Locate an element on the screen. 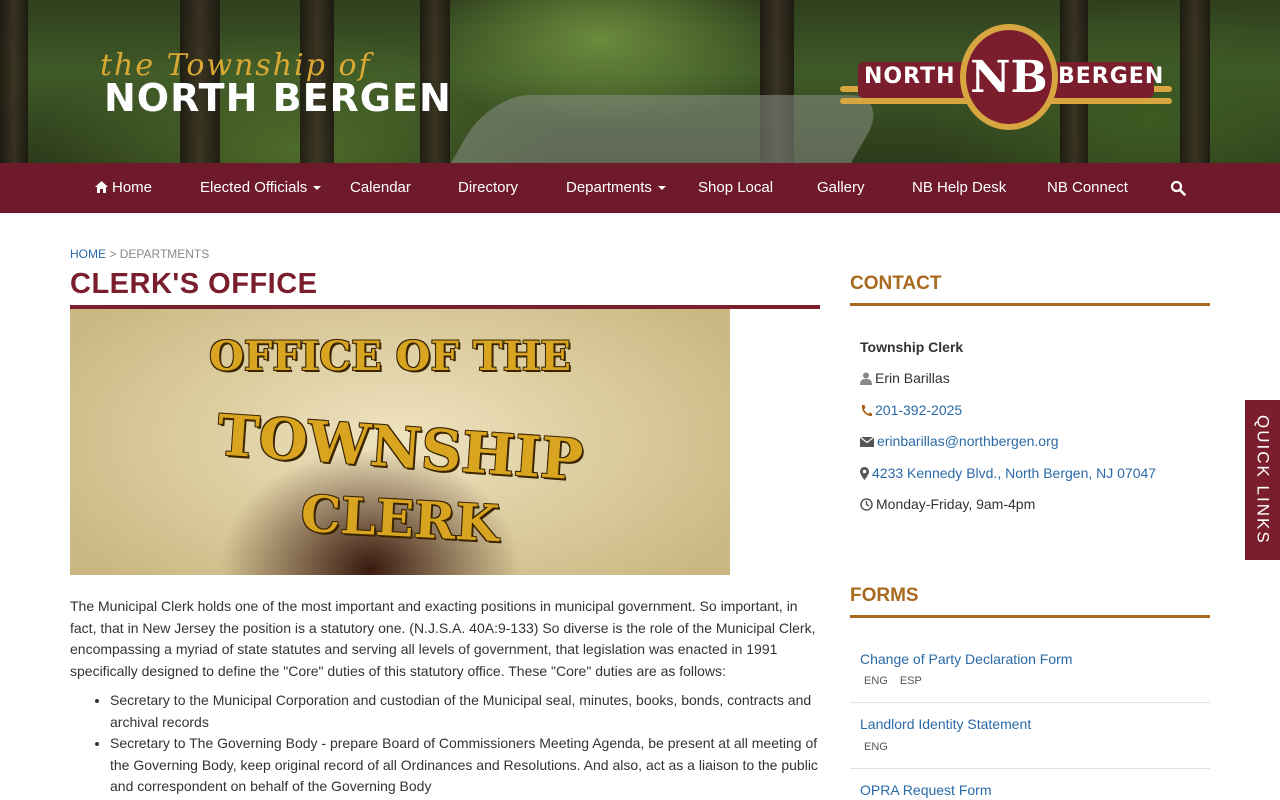 Image resolution: width=1280 pixels, height=800 pixels. page-title: CLERK'S OFFICE is located at coordinates (445, 288).